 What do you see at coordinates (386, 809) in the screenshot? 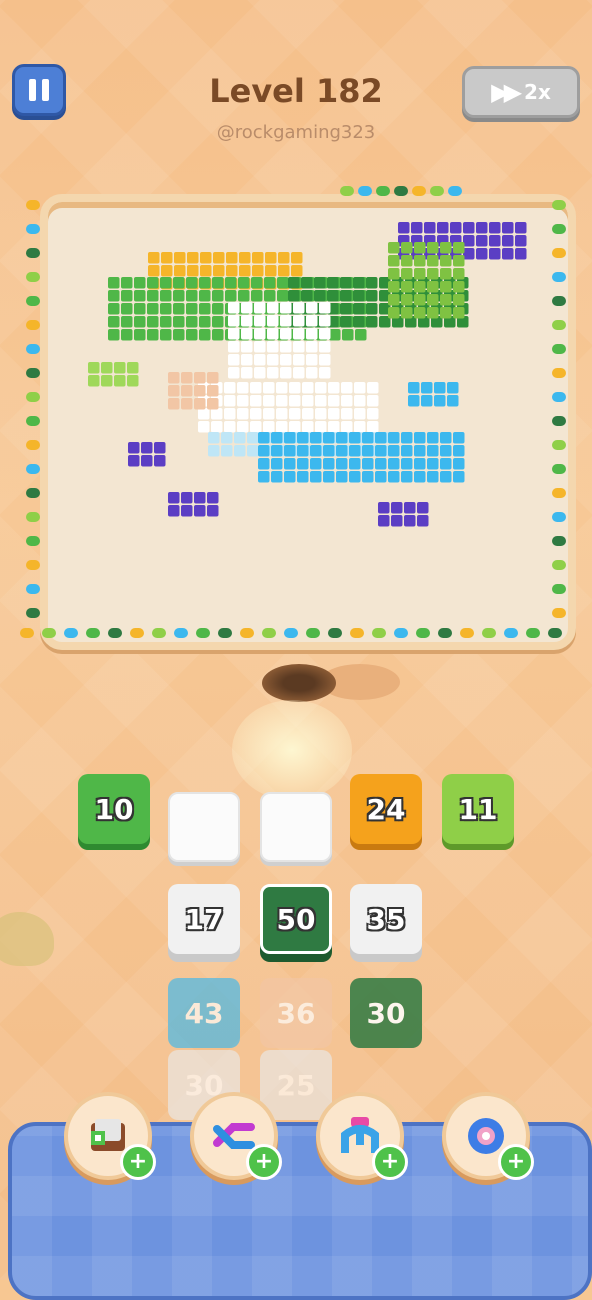
I see `slot-4: 24` at bounding box center [386, 809].